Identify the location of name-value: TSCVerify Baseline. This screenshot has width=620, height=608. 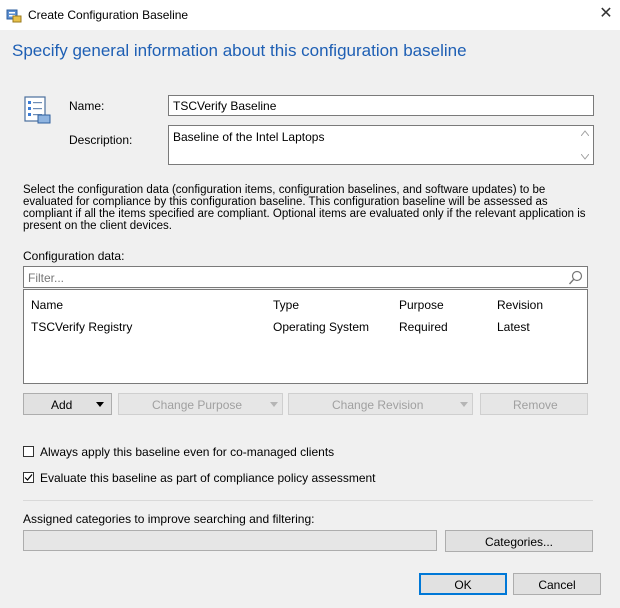
(225, 106).